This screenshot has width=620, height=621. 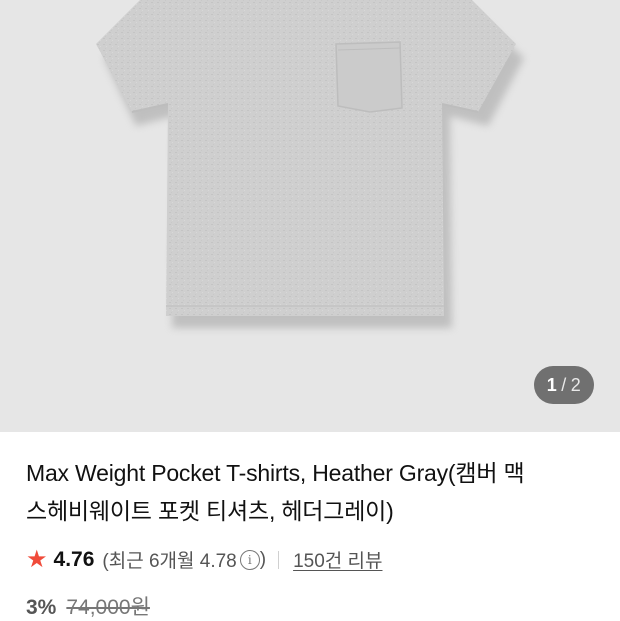 I want to click on info-icon: i, so click(x=249, y=559).